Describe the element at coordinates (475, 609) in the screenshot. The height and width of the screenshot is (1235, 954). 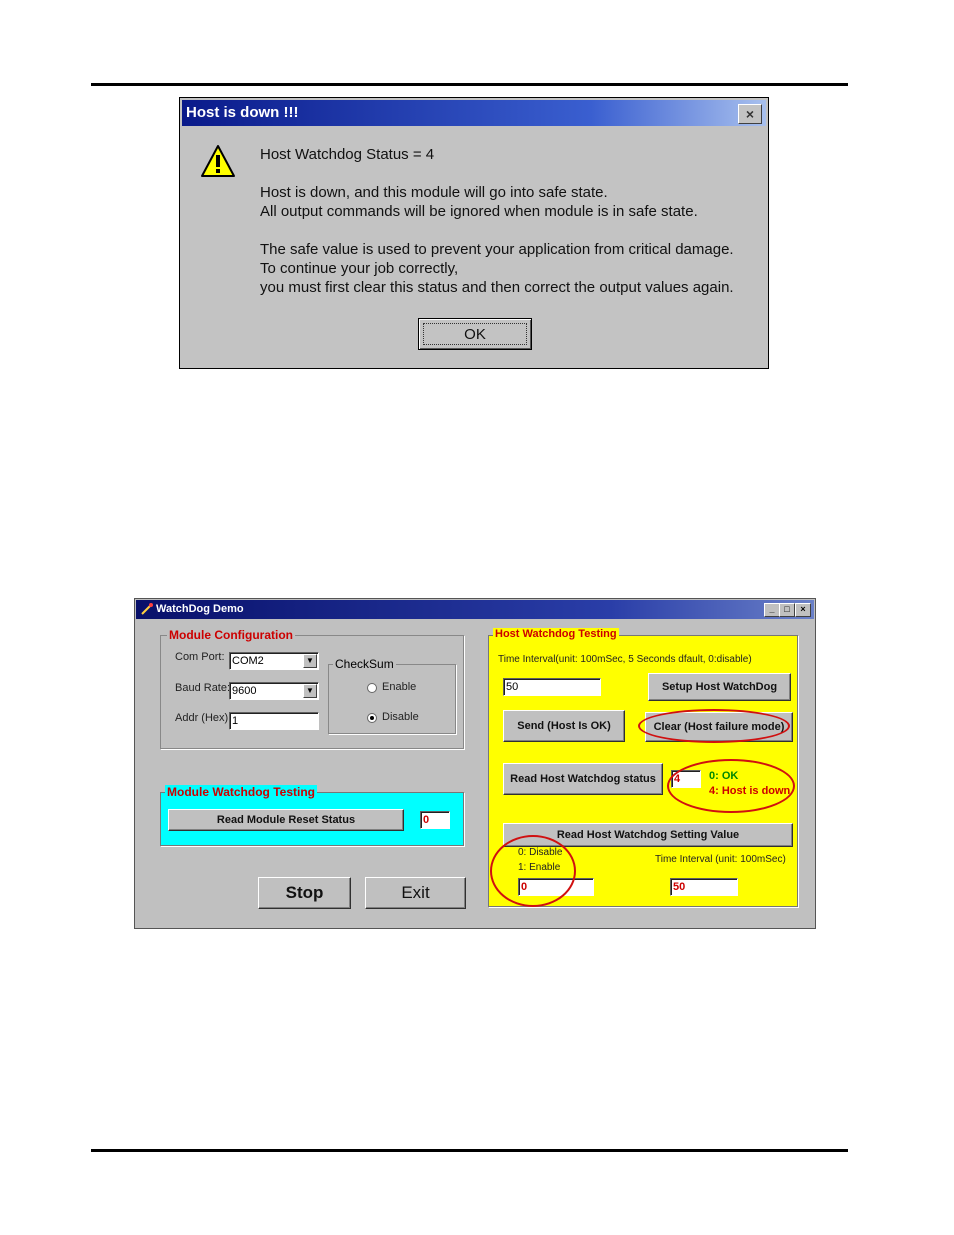
I see `window-titlebar: WatchDog Demo _ □ ×` at that location.